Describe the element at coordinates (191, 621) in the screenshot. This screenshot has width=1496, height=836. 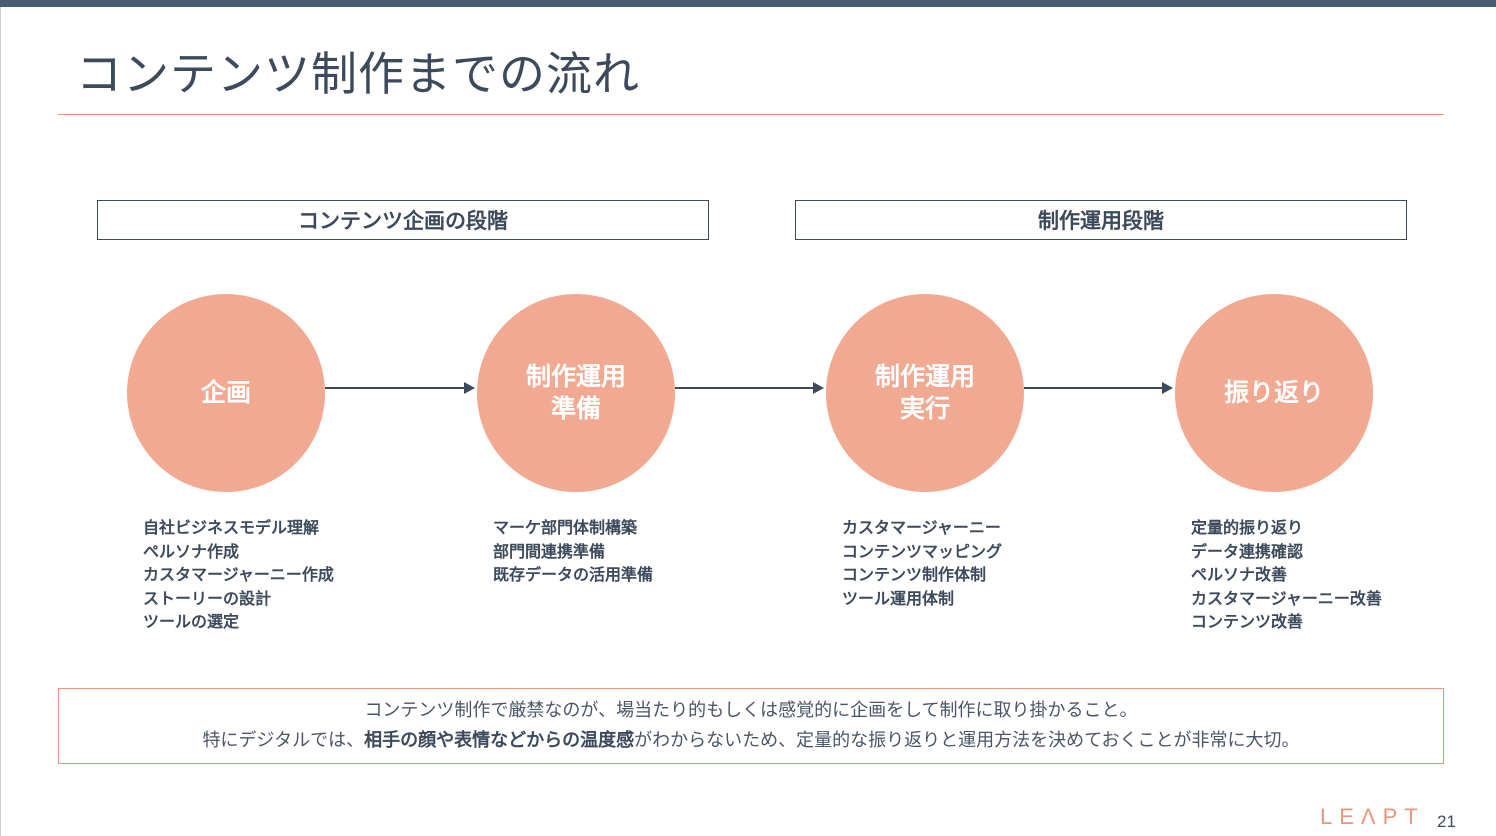
I see `list-item: ツールの選定` at that location.